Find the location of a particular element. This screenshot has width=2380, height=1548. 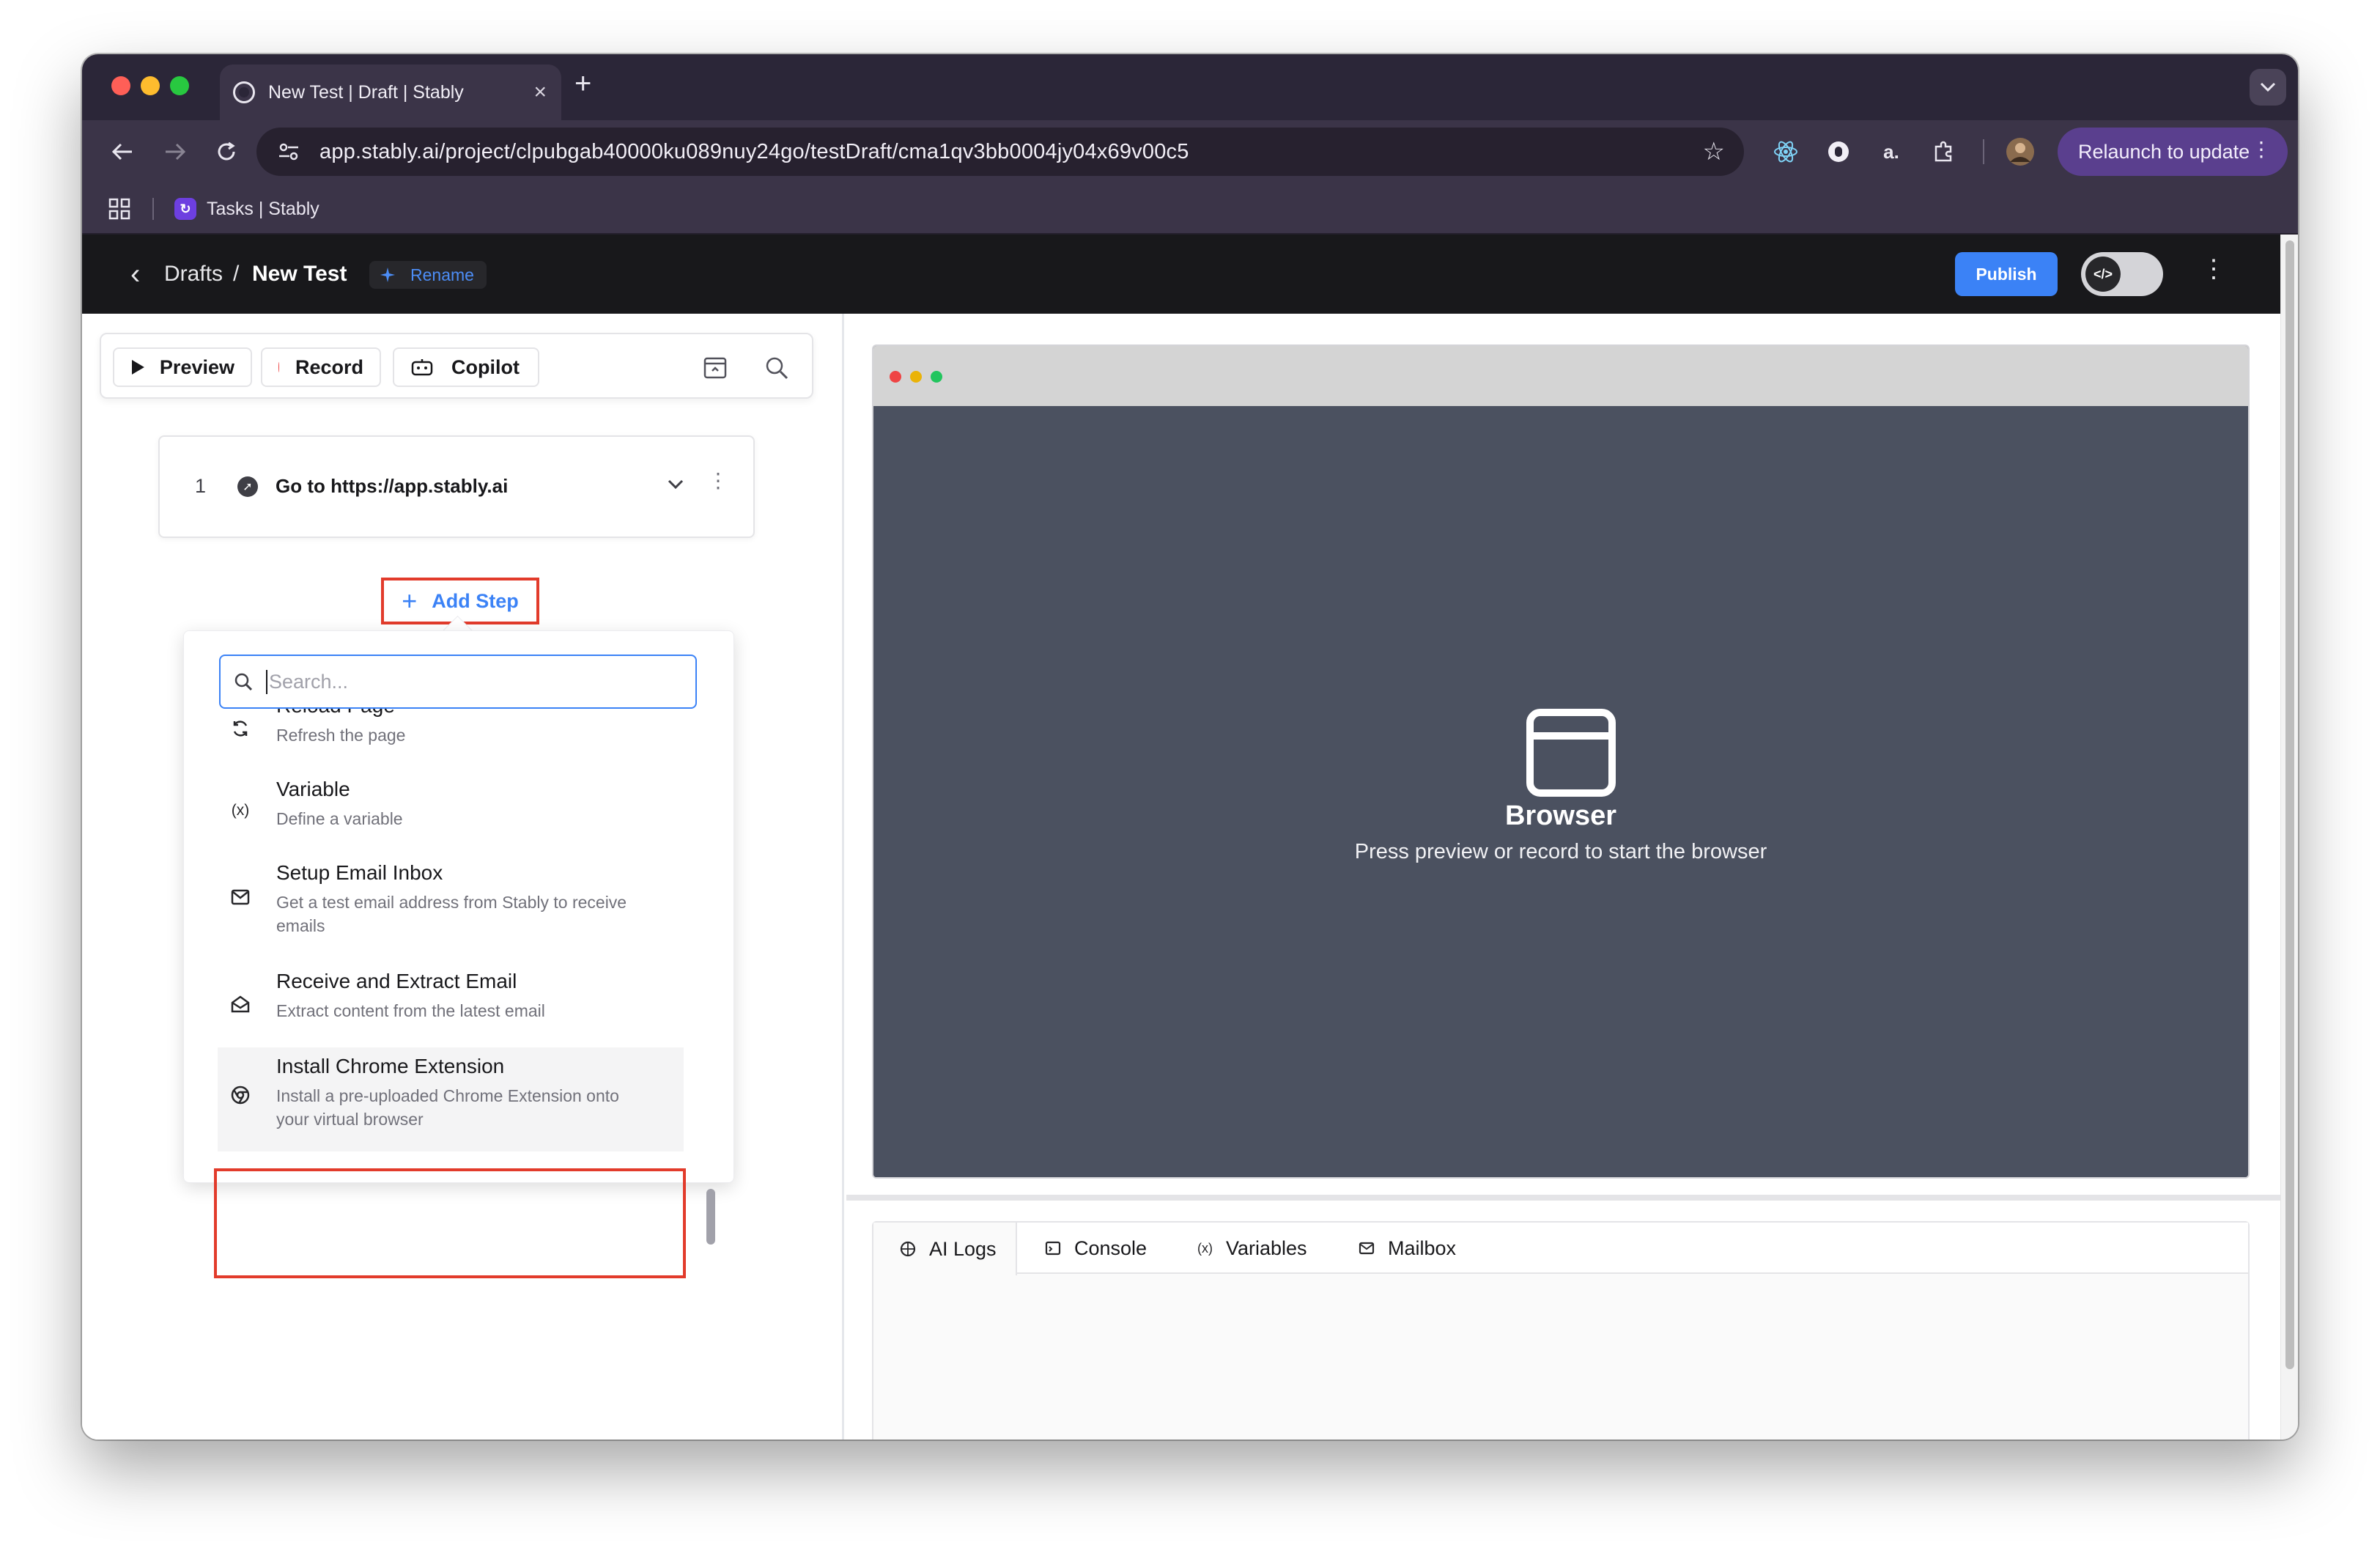

sparkle-icon is located at coordinates (387, 275).